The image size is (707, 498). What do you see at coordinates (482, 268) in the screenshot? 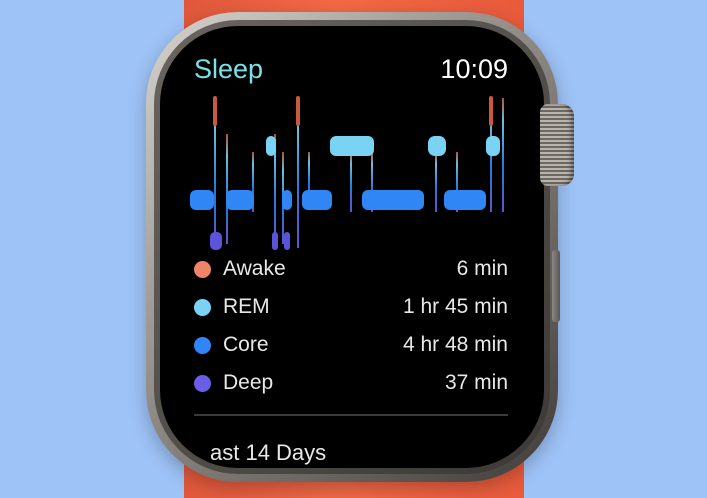
I see `stage-value: 6 min` at bounding box center [482, 268].